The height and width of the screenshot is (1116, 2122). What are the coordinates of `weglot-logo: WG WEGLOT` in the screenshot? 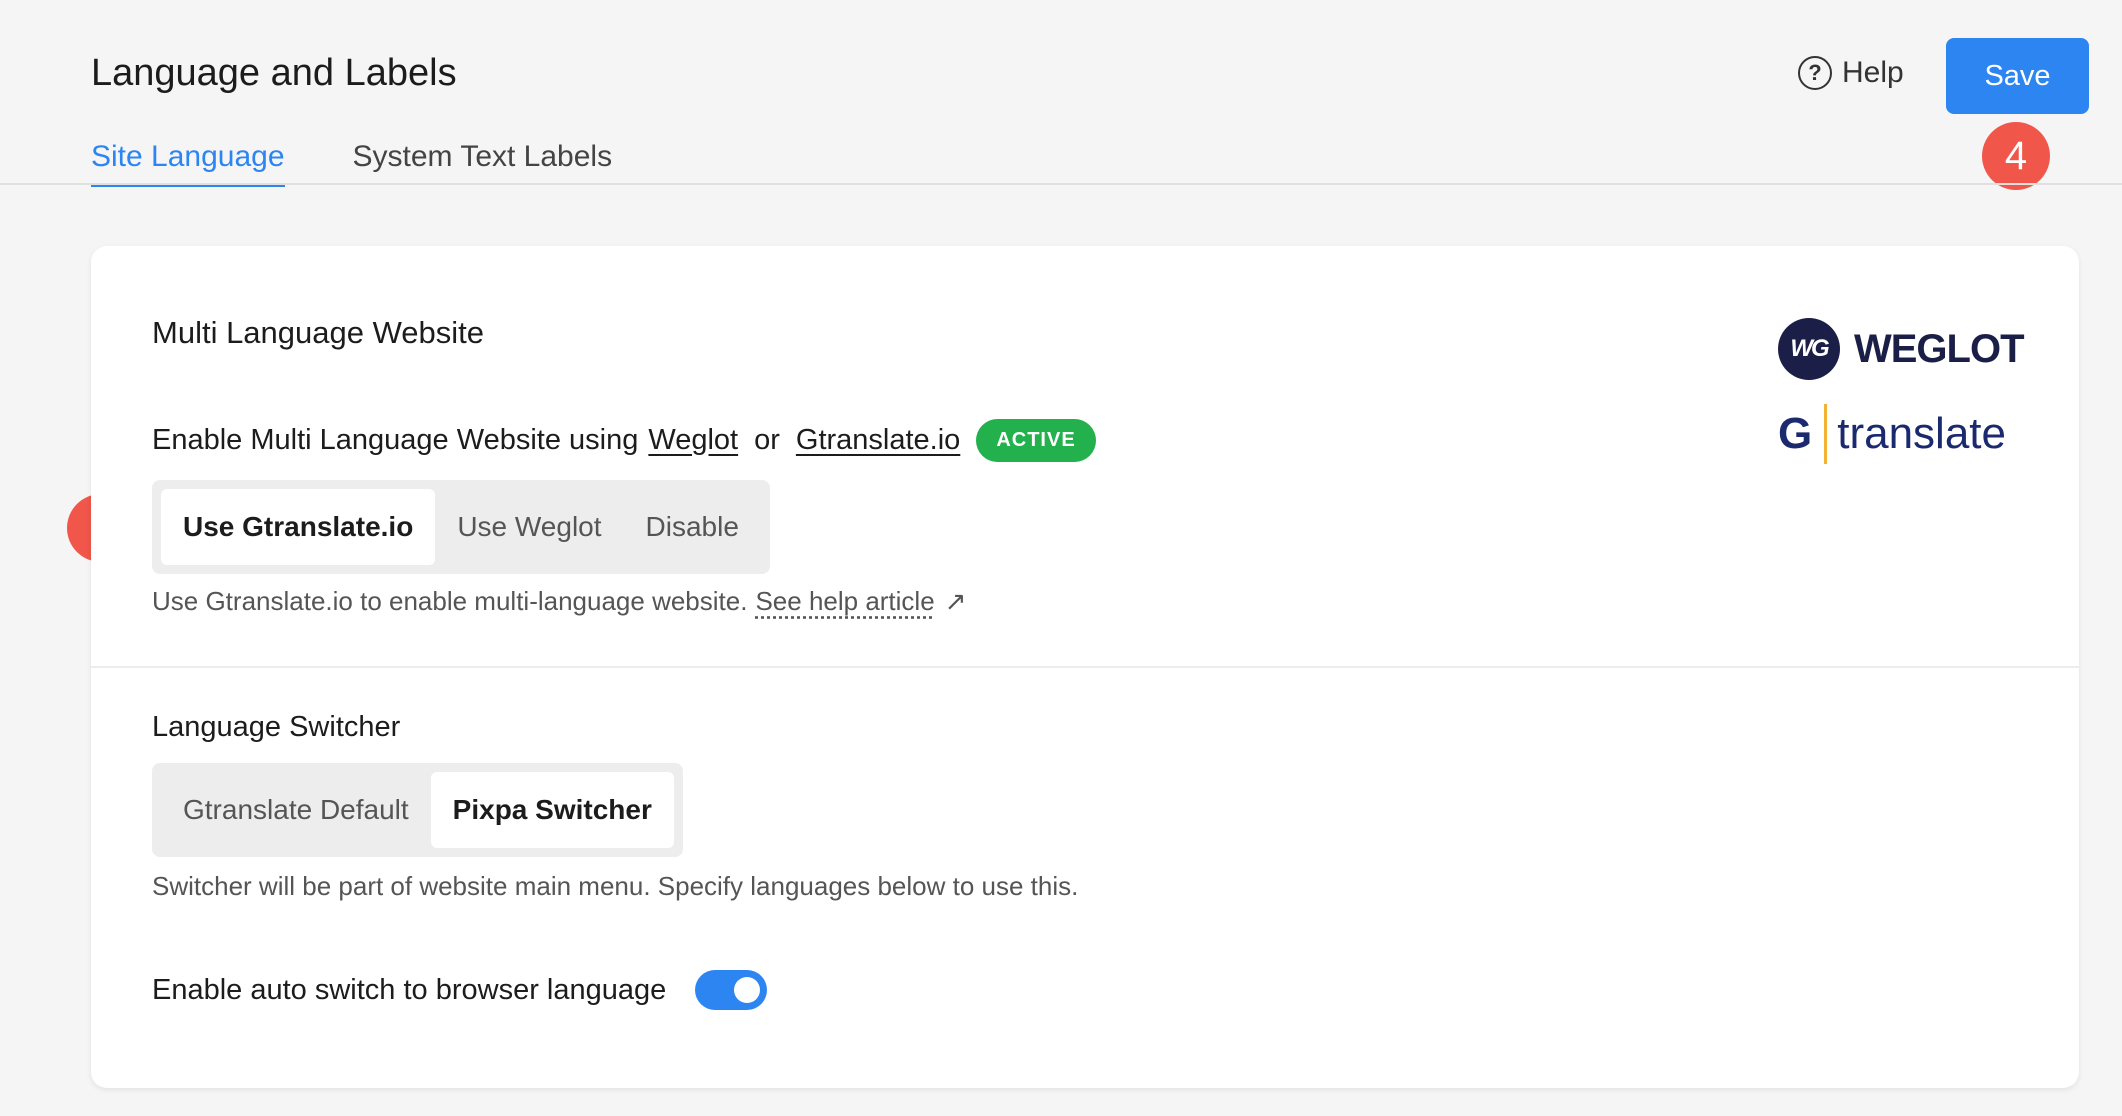 It's located at (1901, 349).